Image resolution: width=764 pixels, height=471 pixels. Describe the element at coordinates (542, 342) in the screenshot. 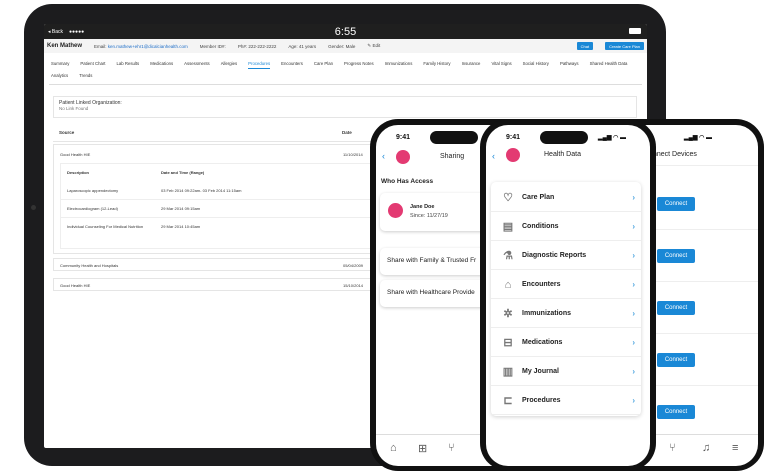

I see `health-item-label: Medications` at that location.